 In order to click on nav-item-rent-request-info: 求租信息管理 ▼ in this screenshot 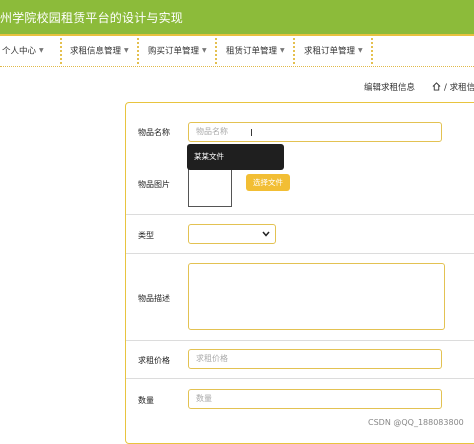, I will do `click(99, 51)`.